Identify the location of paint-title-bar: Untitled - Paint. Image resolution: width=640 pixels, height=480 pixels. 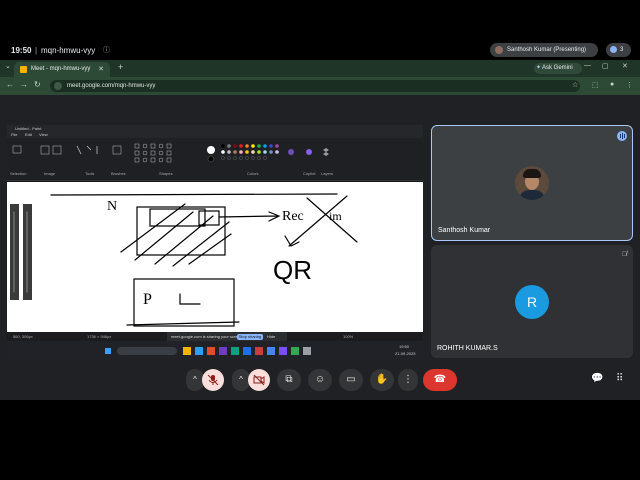
(215, 128).